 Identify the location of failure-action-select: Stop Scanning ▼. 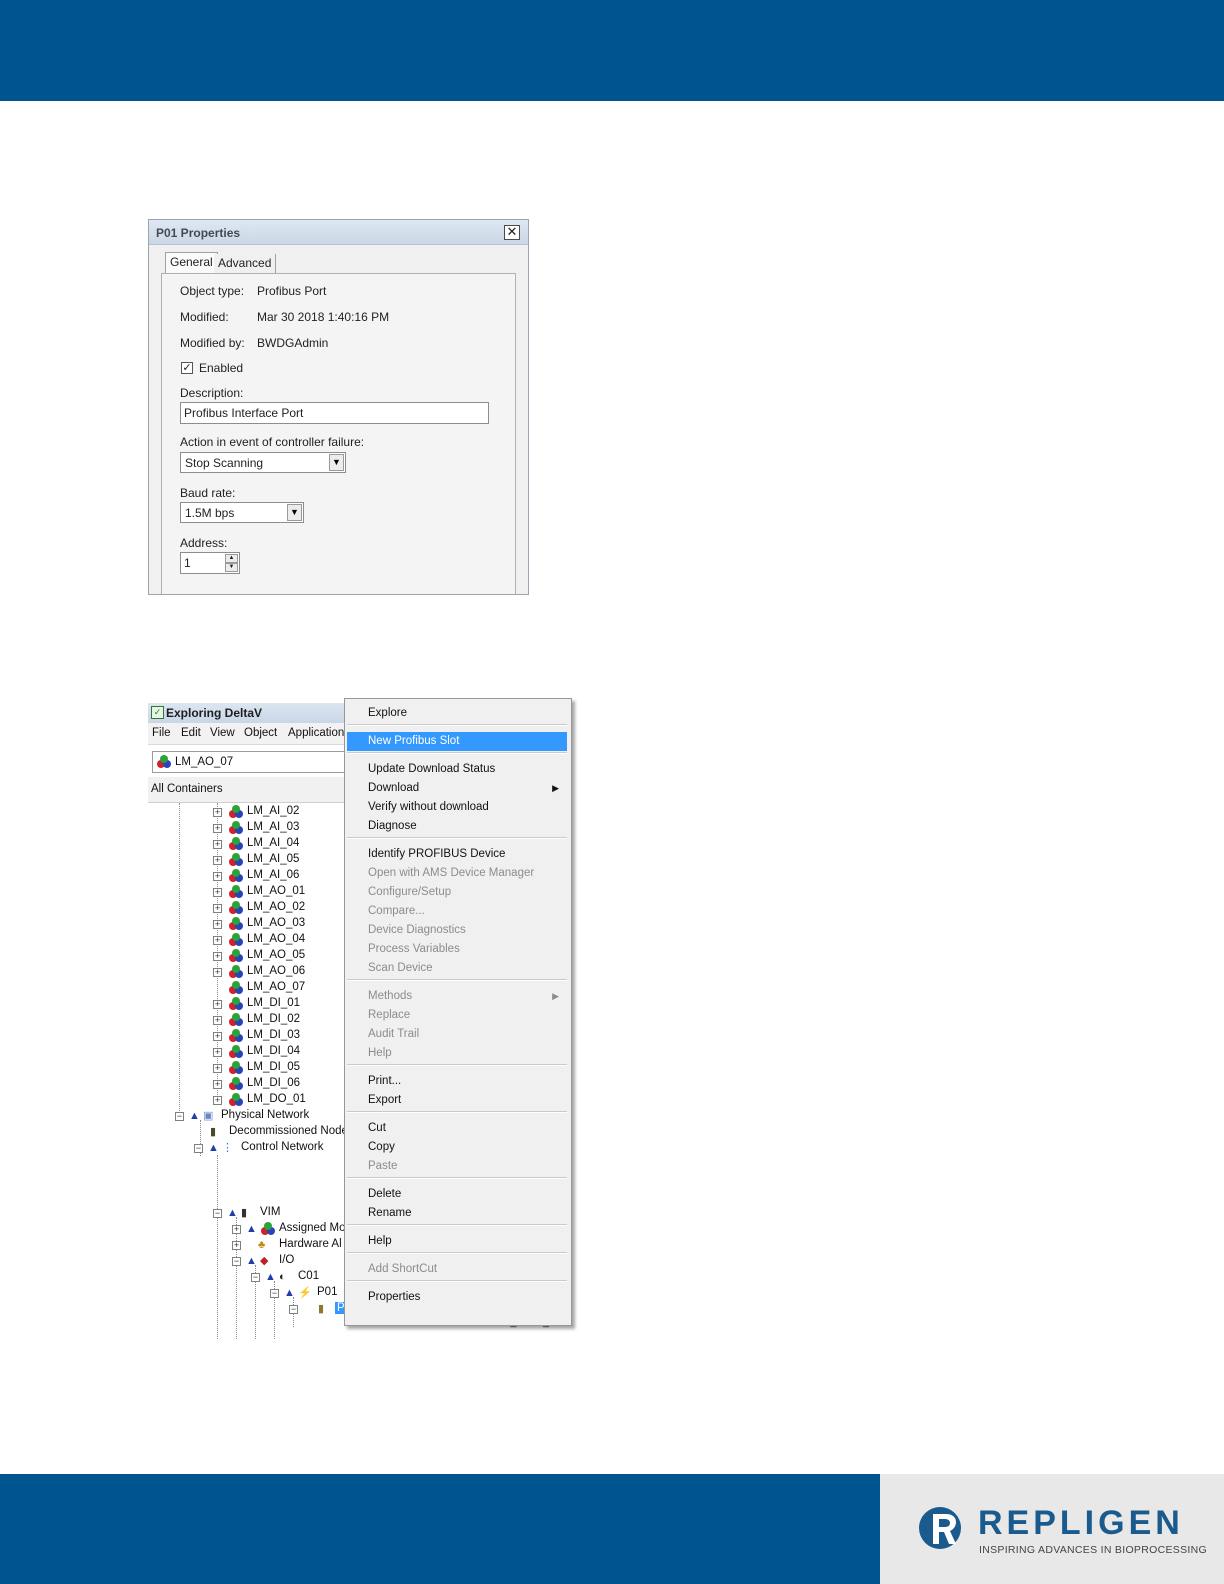
(263, 462).